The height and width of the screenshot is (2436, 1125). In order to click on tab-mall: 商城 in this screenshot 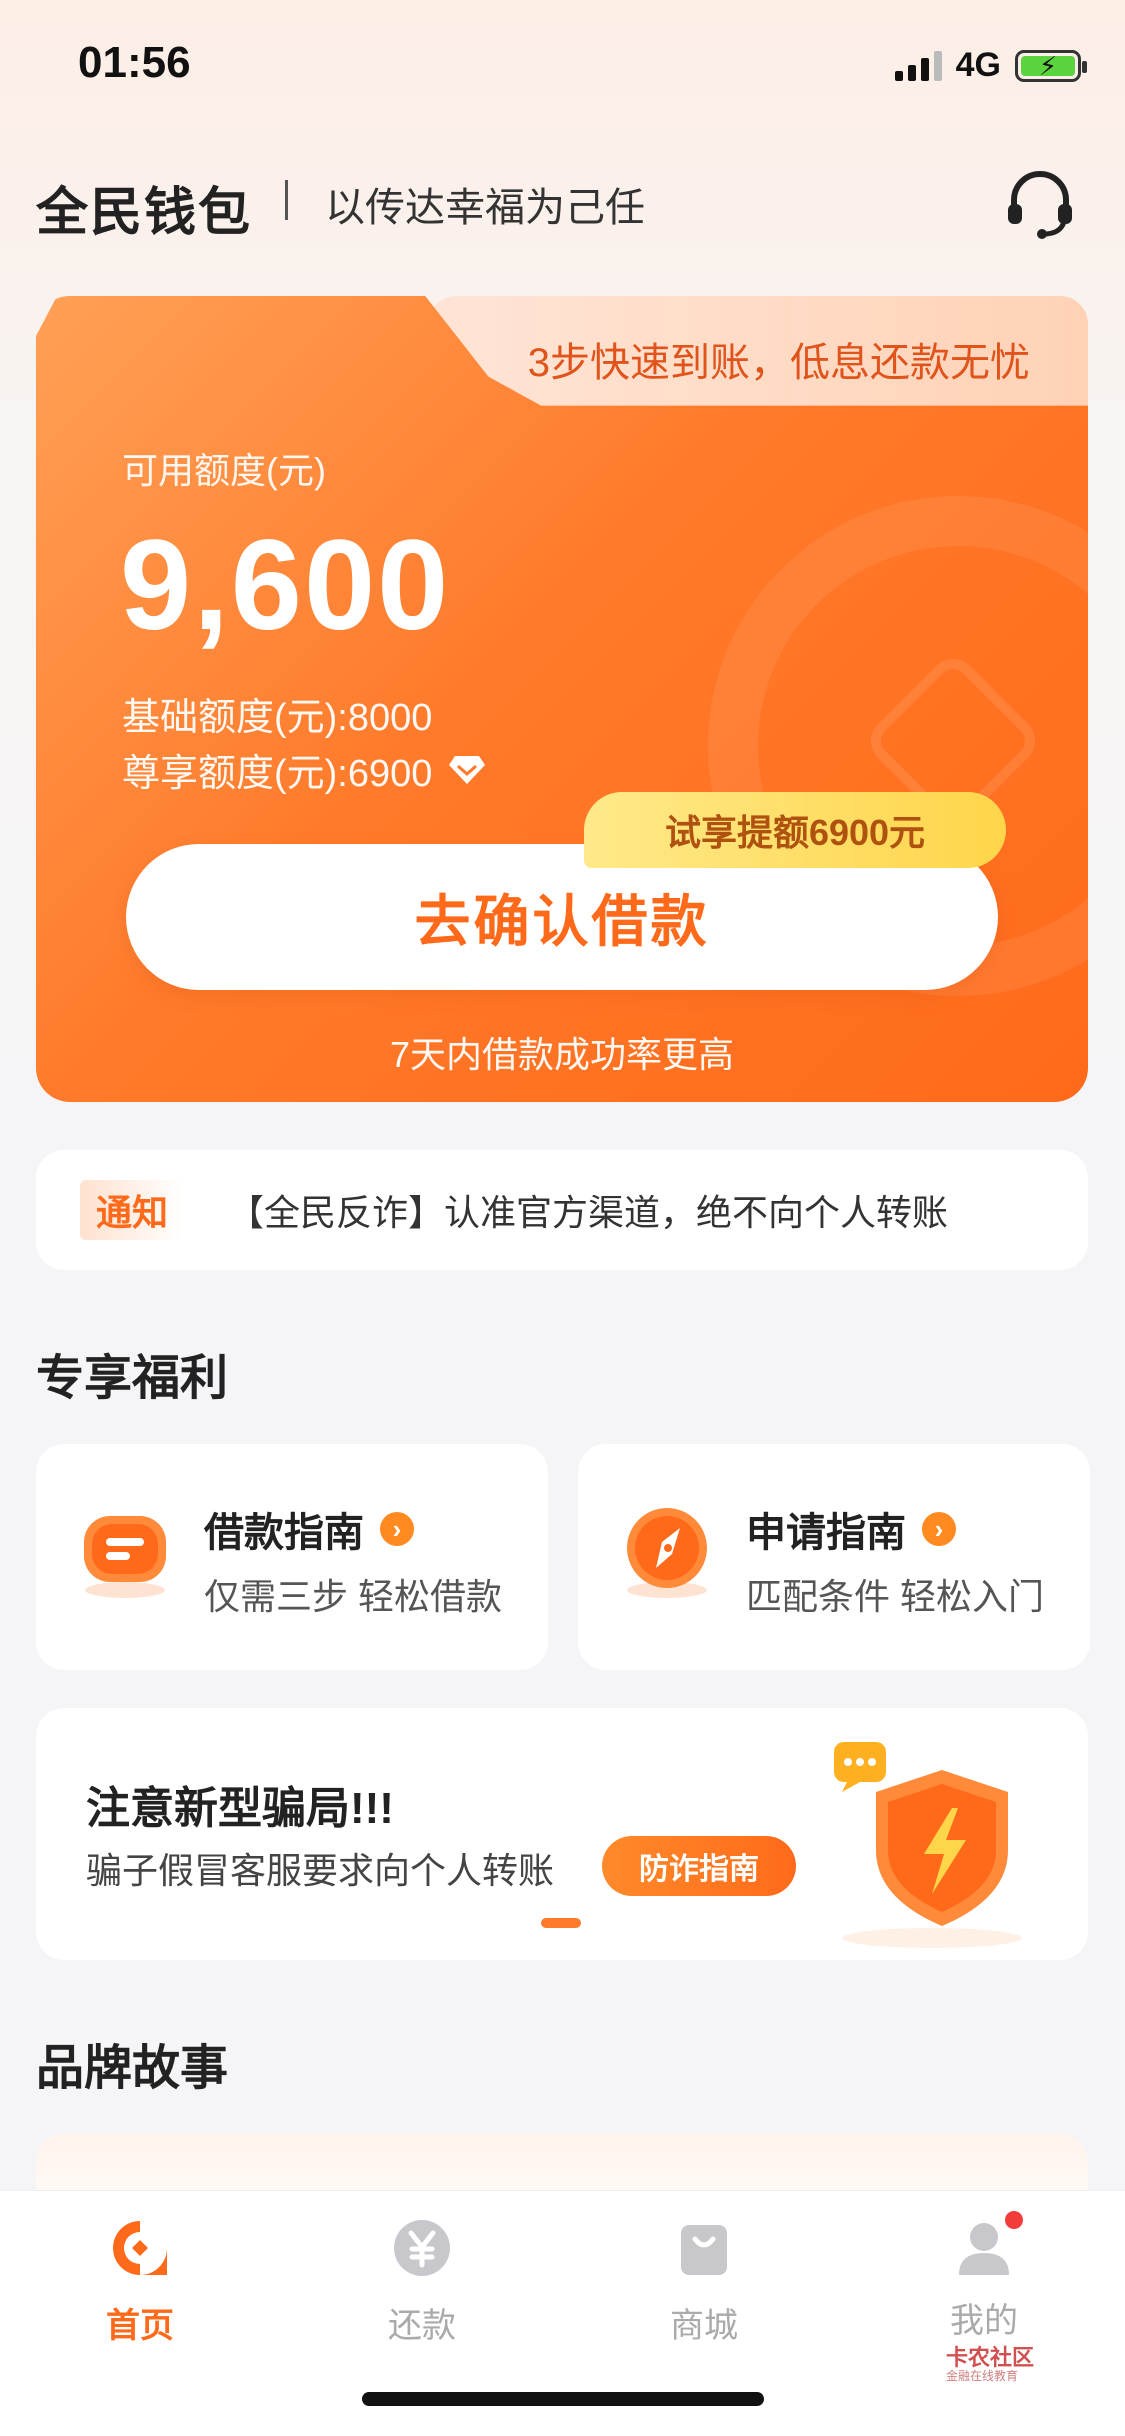, I will do `click(704, 2282)`.